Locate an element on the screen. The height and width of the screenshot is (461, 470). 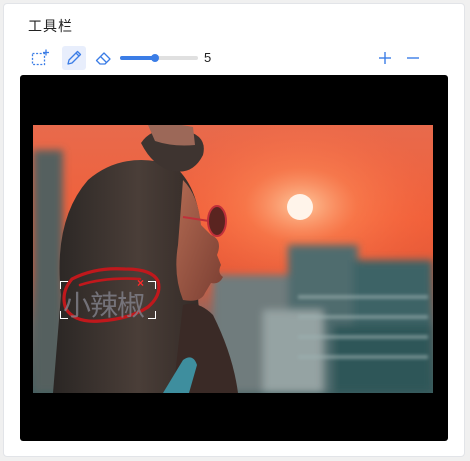
eraser-tool is located at coordinates (104, 58).